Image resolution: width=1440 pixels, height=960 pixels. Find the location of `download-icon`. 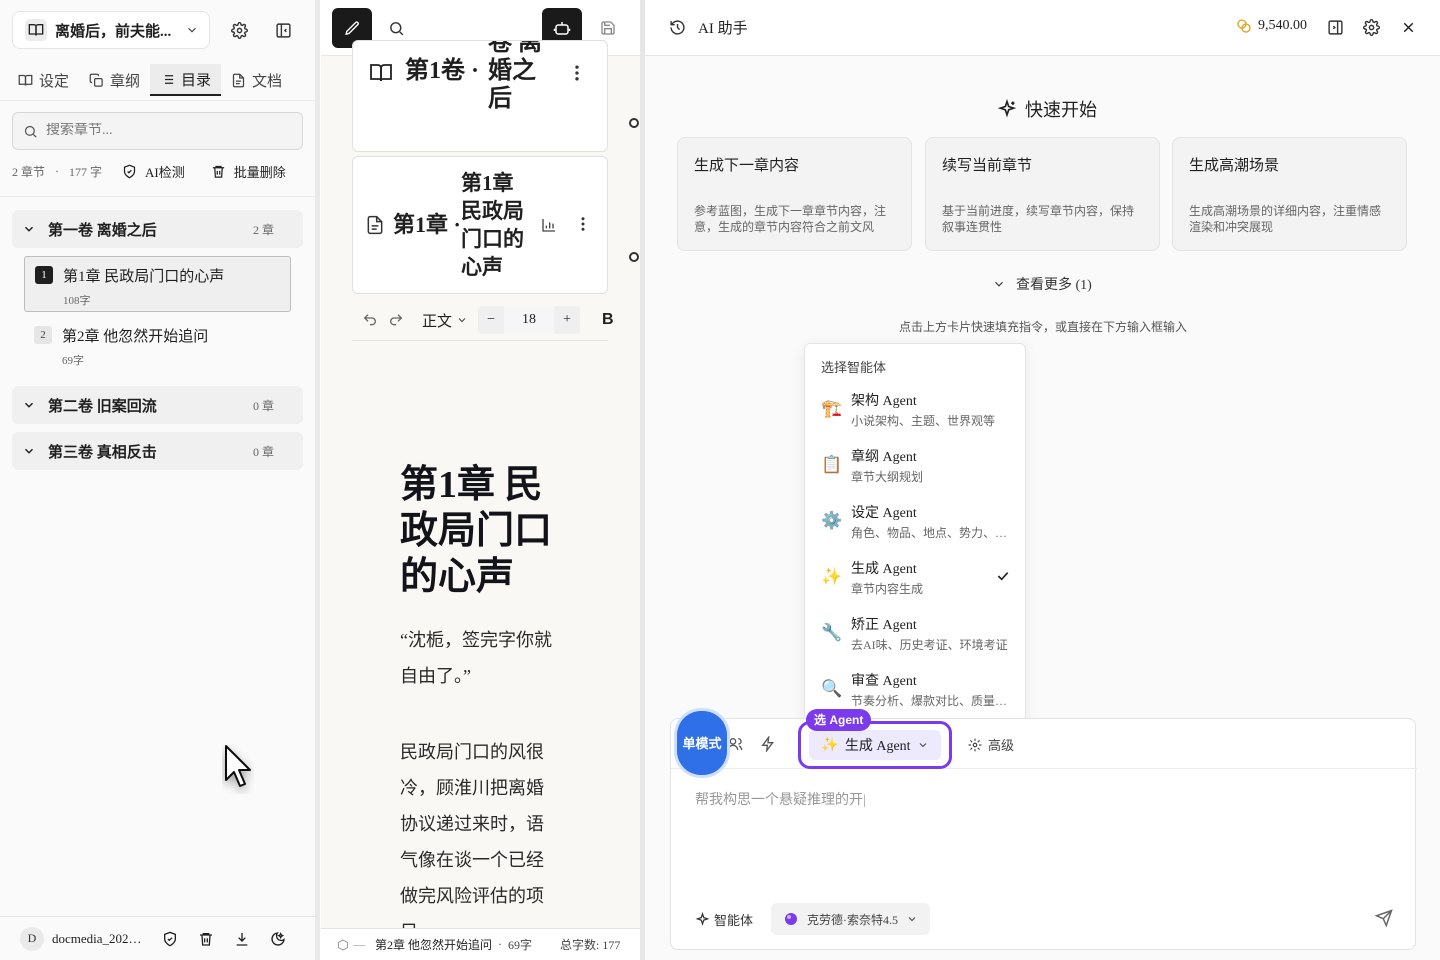

download-icon is located at coordinates (242, 939).